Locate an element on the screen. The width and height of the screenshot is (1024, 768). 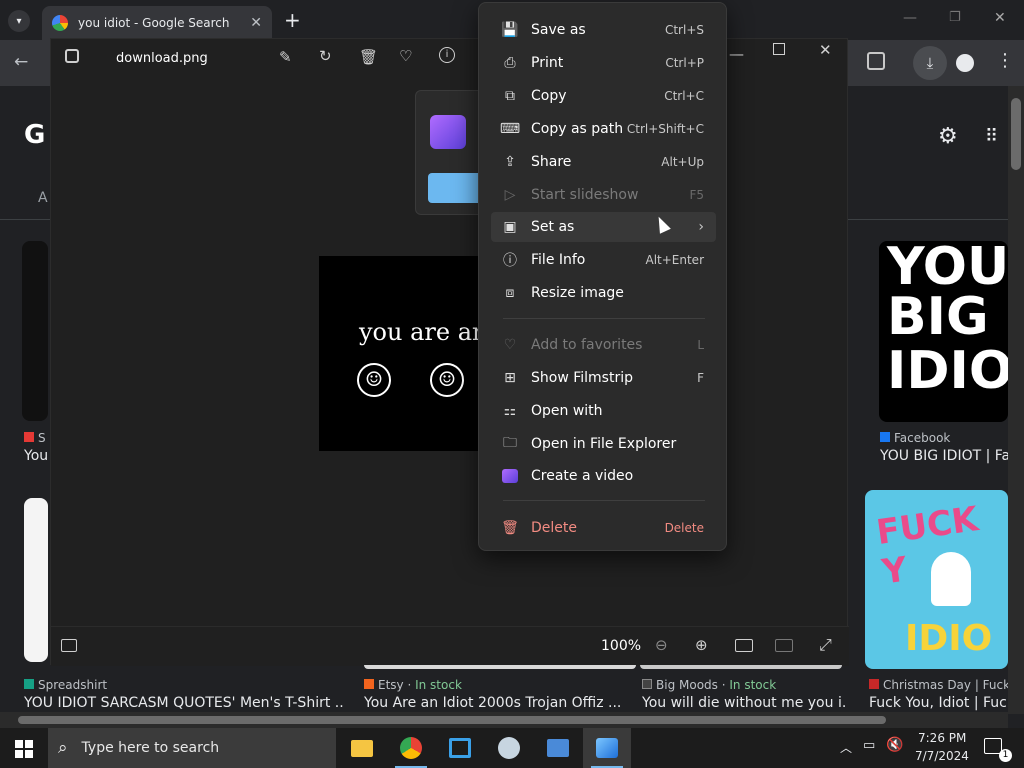
taskbar-time: 7:26 PM is located at coordinates (942, 738).